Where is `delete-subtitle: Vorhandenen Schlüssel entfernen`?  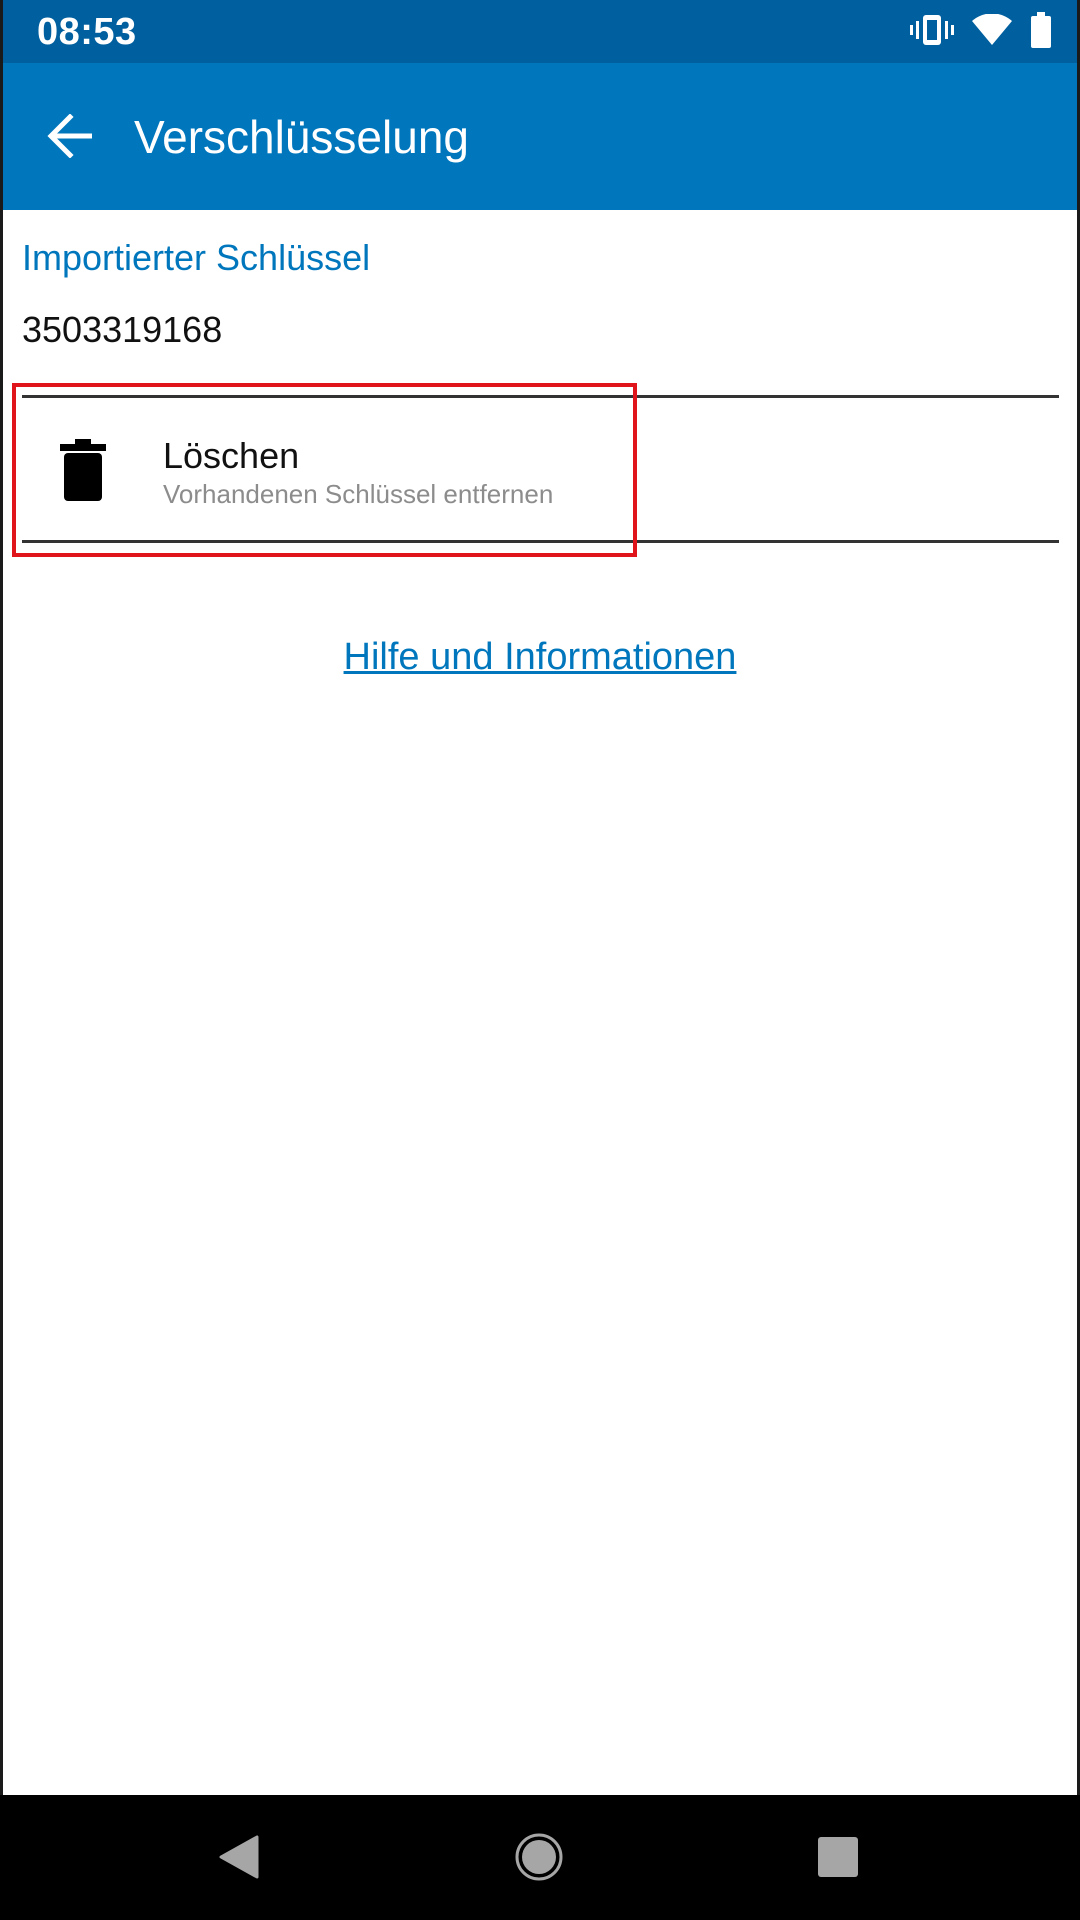
delete-subtitle: Vorhandenen Schlüssel entfernen is located at coordinates (358, 494).